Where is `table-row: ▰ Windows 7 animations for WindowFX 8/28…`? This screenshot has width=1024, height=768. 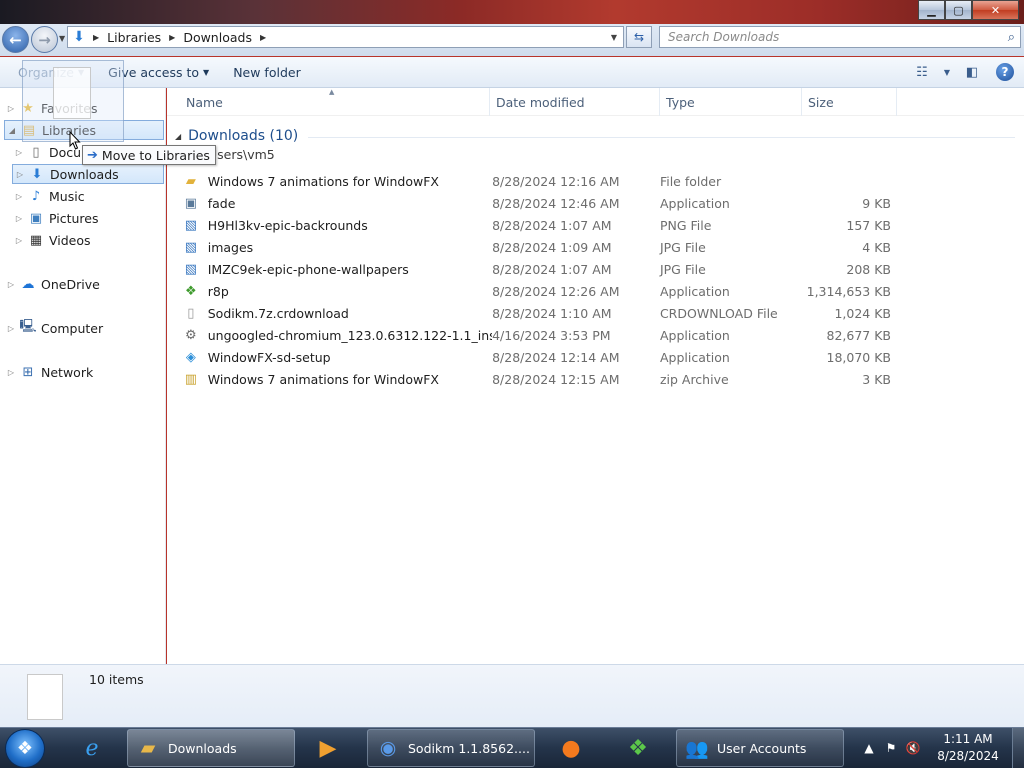 table-row: ▰ Windows 7 animations for WindowFX 8/28… is located at coordinates (536, 181).